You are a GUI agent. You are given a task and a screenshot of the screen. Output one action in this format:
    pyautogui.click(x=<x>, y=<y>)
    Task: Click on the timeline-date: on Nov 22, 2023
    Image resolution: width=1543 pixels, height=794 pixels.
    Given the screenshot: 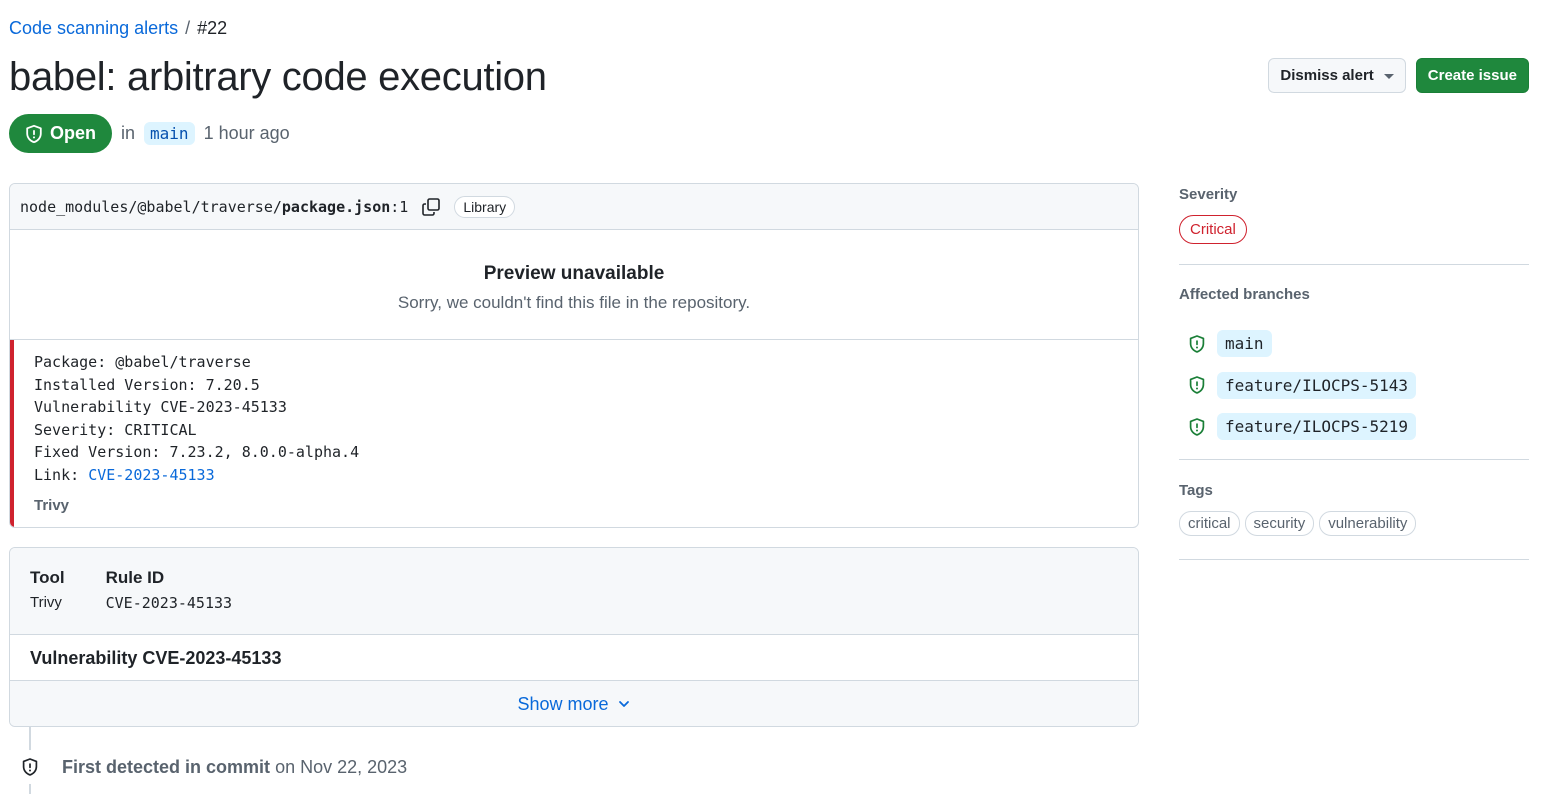 What is the action you would take?
    pyautogui.click(x=341, y=766)
    